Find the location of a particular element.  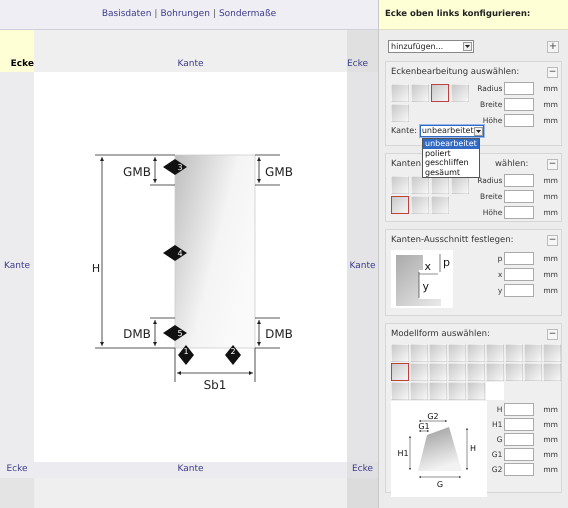

dimension-label: y is located at coordinates (425, 286).